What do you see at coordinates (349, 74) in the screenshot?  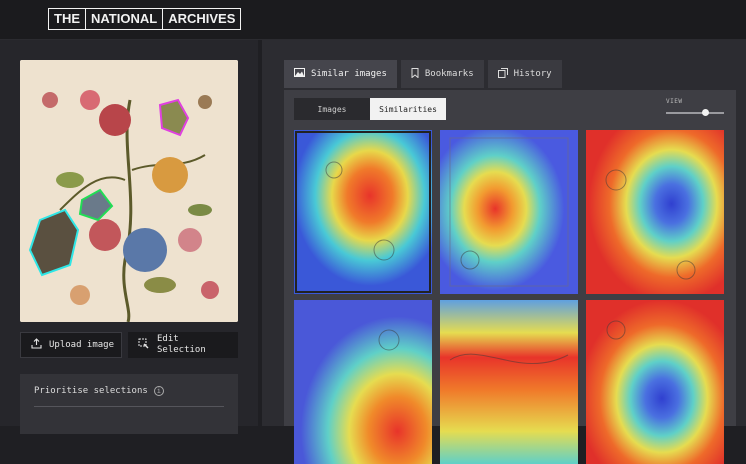 I see `tab-similar-images-label: Similar images` at bounding box center [349, 74].